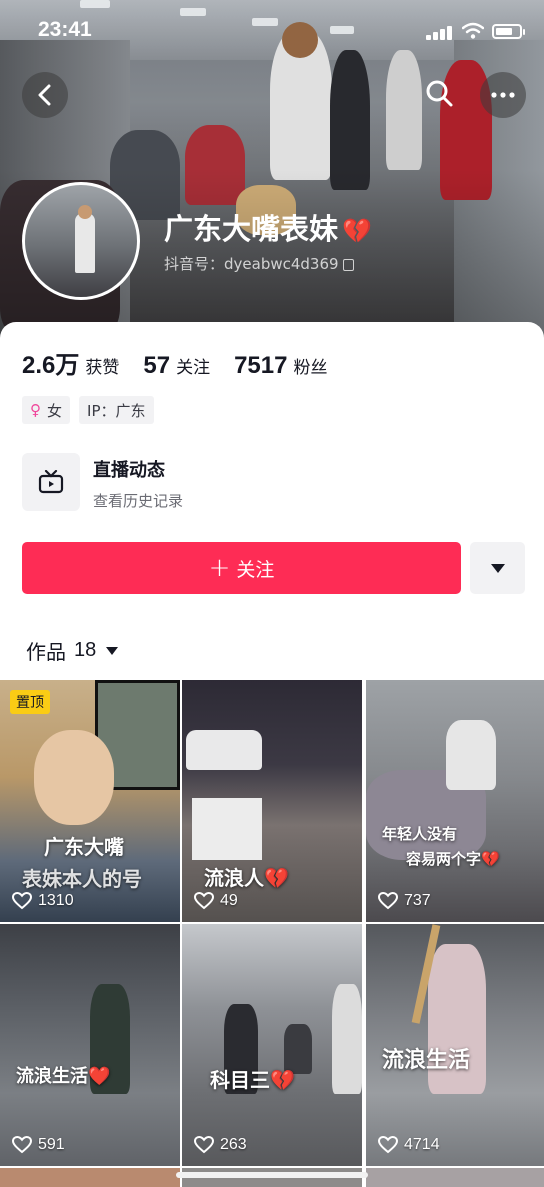 The height and width of the screenshot is (1187, 544). I want to click on video-likes-count: 263, so click(233, 1144).